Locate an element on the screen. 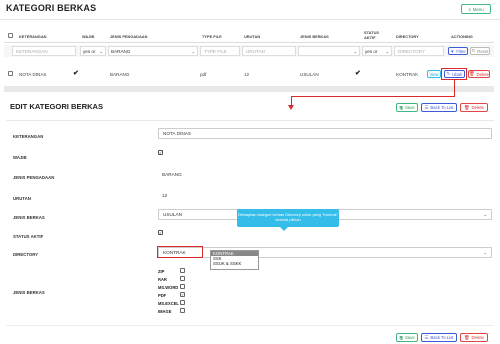 The height and width of the screenshot is (344, 500). filter-icon: ▼ is located at coordinates (452, 51).